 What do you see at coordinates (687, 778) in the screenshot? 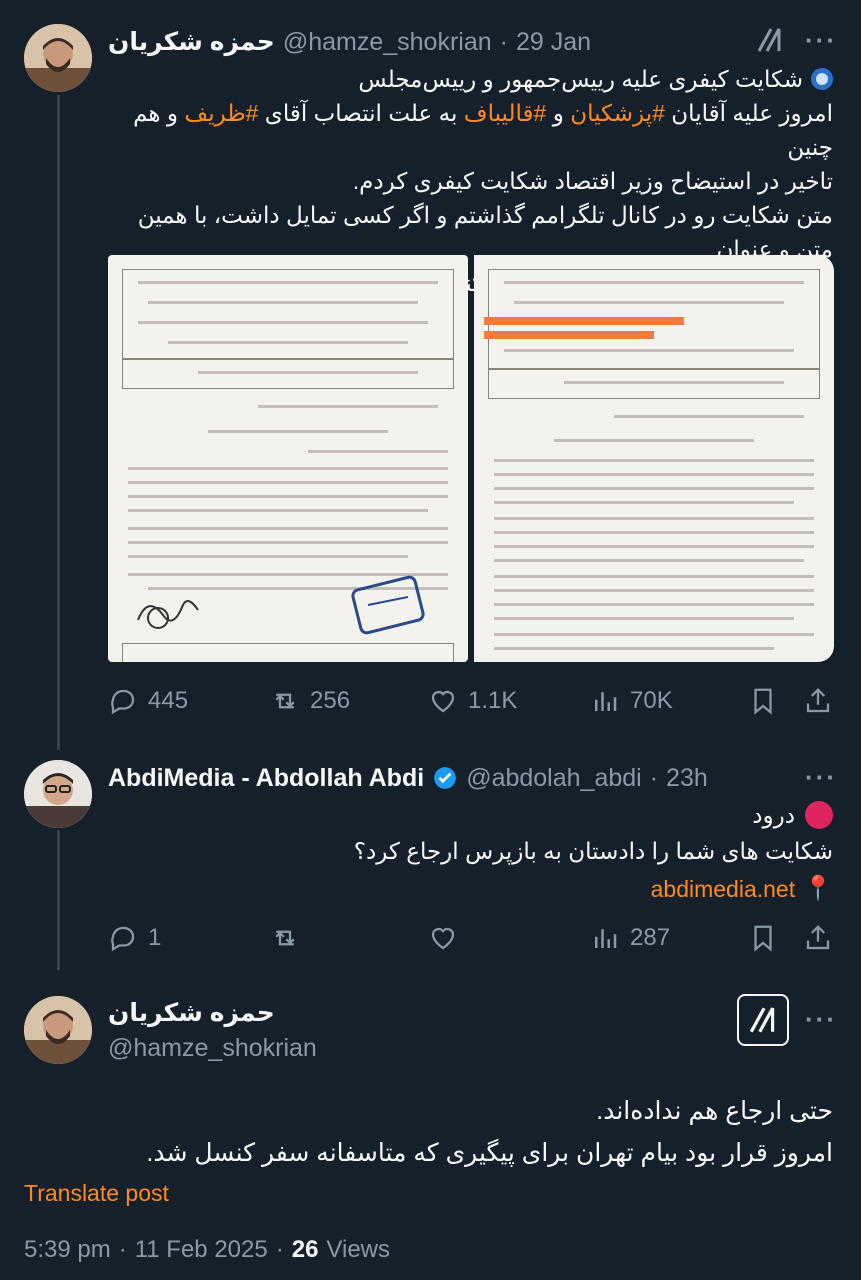
I see `tweet-date: 23h` at bounding box center [687, 778].